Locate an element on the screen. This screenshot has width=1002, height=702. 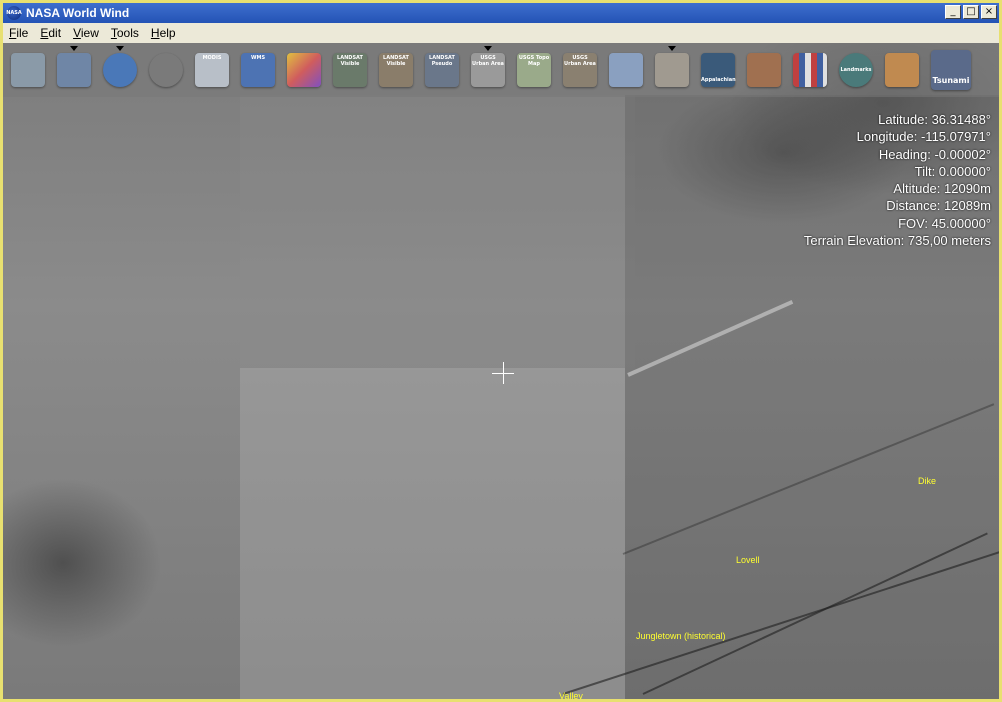
place-label-valley: Valley is located at coordinates (571, 695).